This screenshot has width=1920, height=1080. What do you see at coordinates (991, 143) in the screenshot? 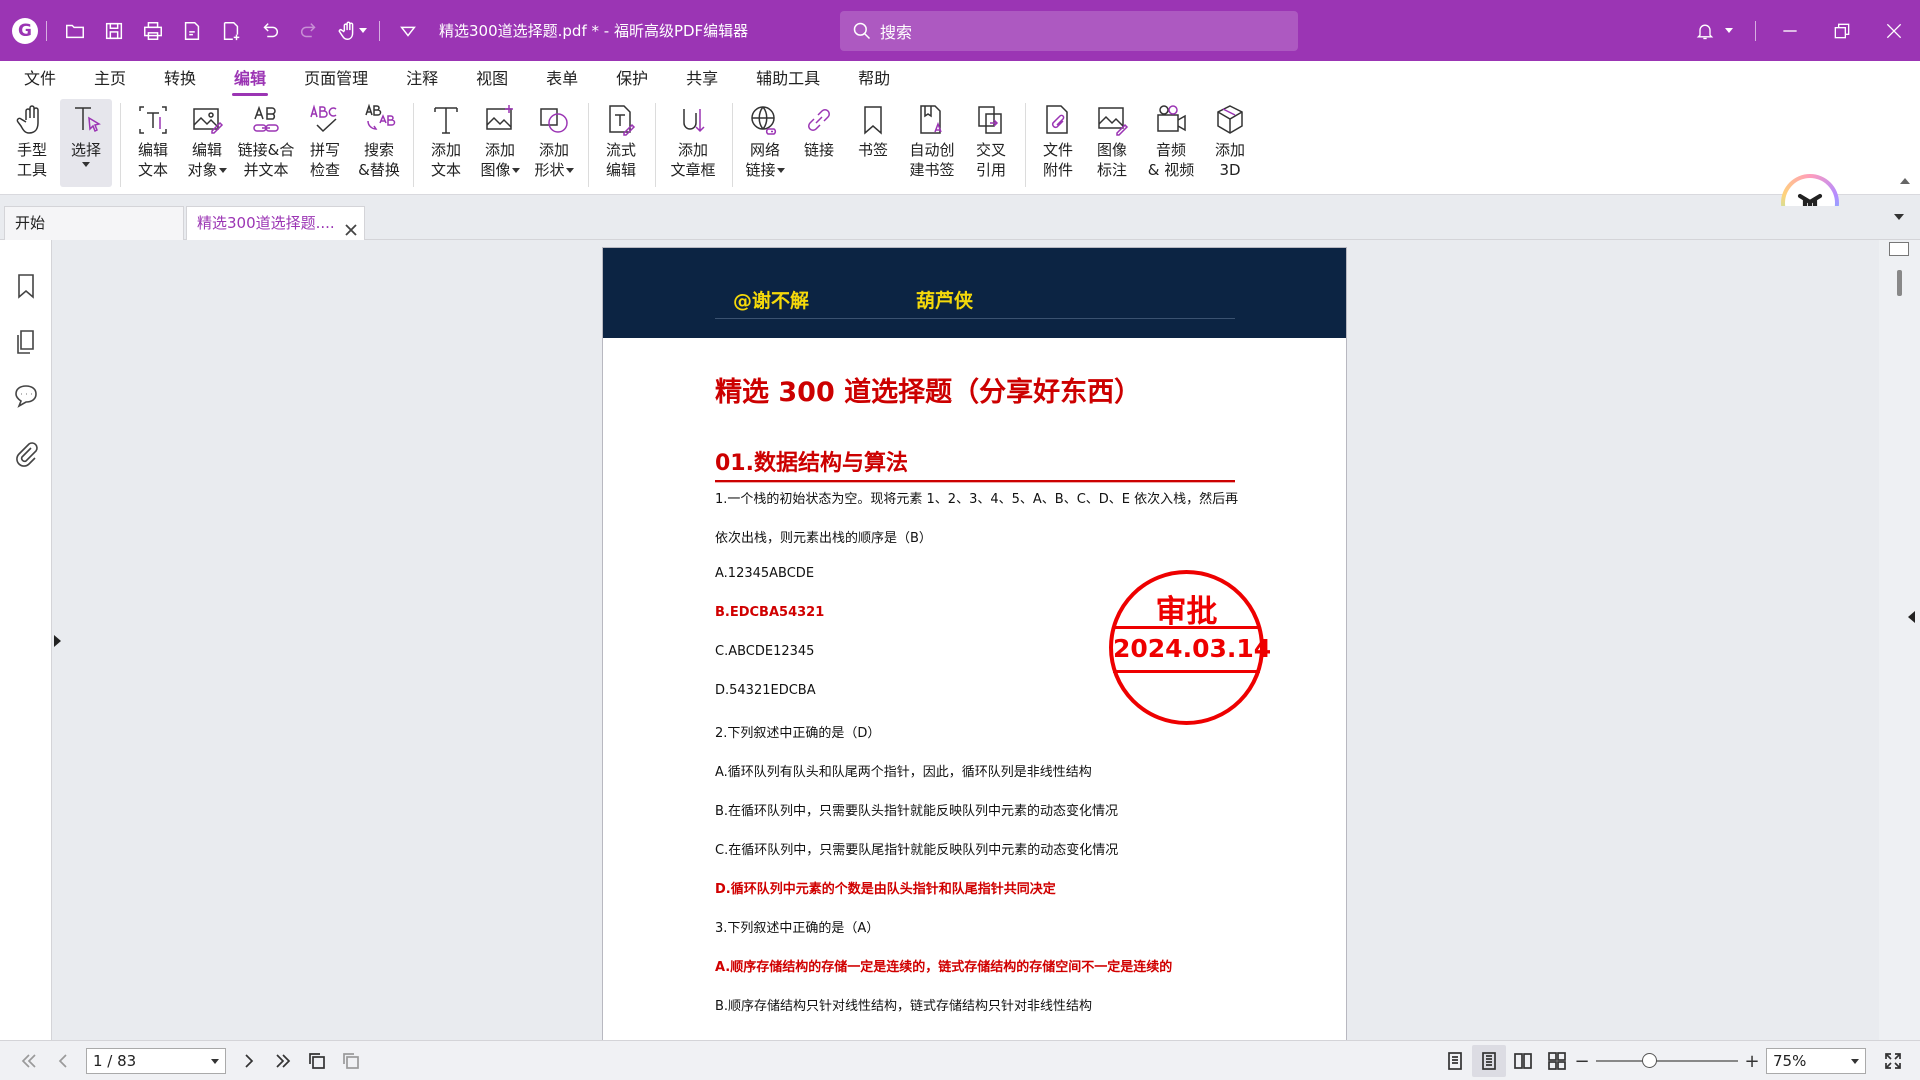
I see `cross-reference-button: 交叉 引用` at bounding box center [991, 143].